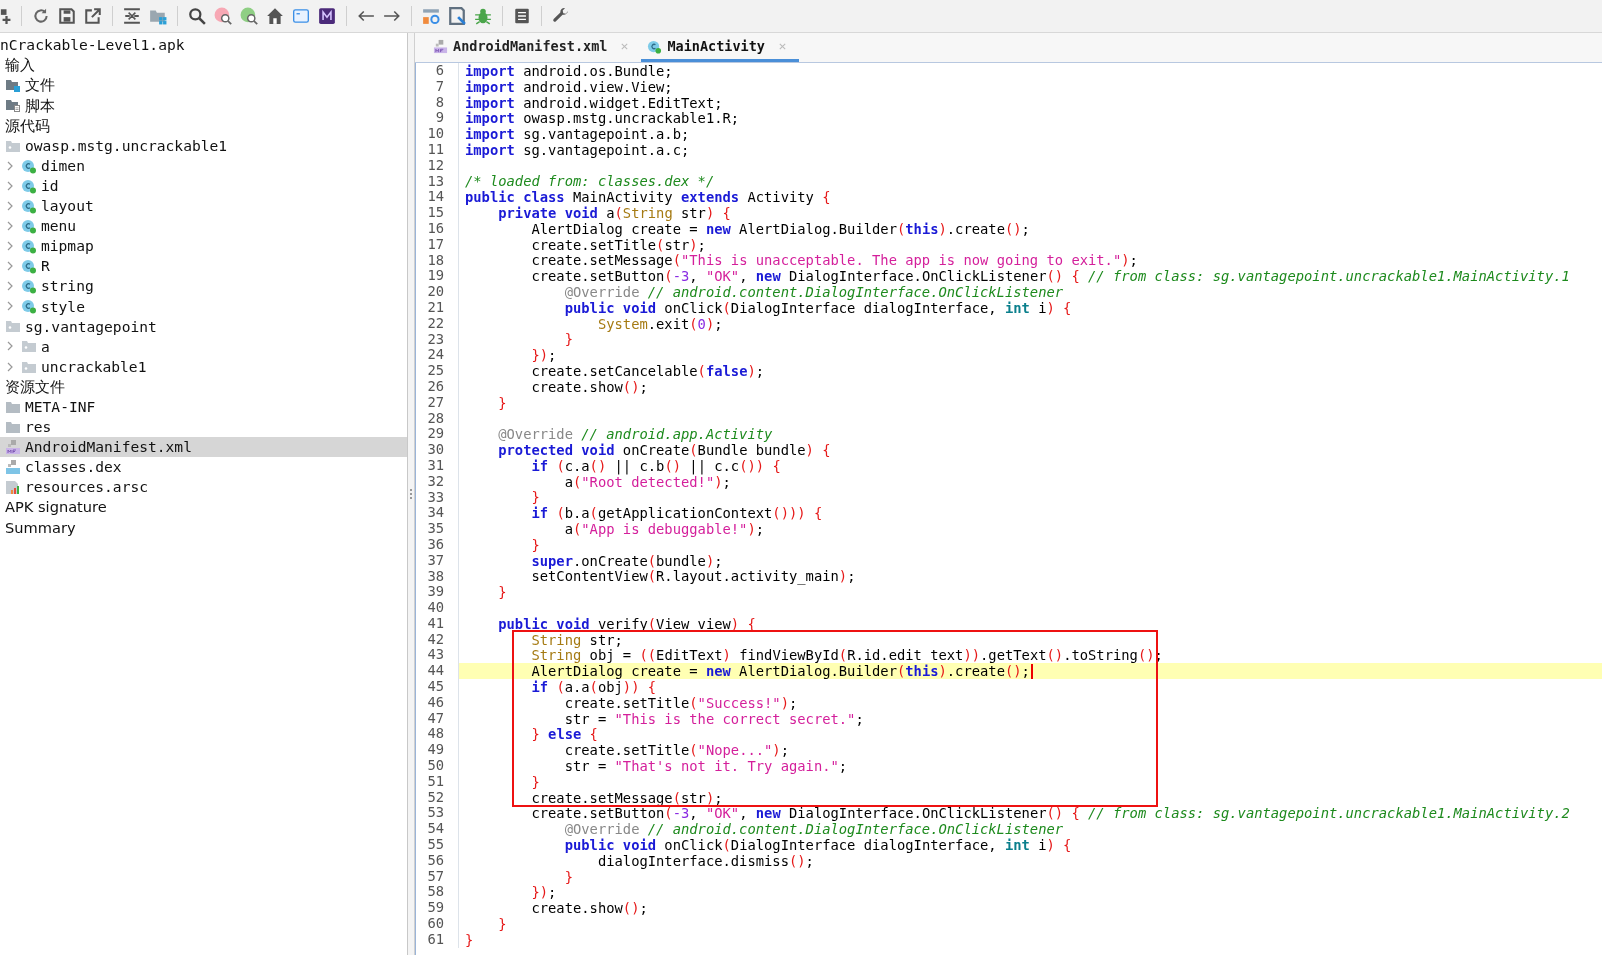 Image resolution: width=1602 pixels, height=955 pixels. Describe the element at coordinates (20, 65) in the screenshot. I see `tree-label: 输入` at that location.